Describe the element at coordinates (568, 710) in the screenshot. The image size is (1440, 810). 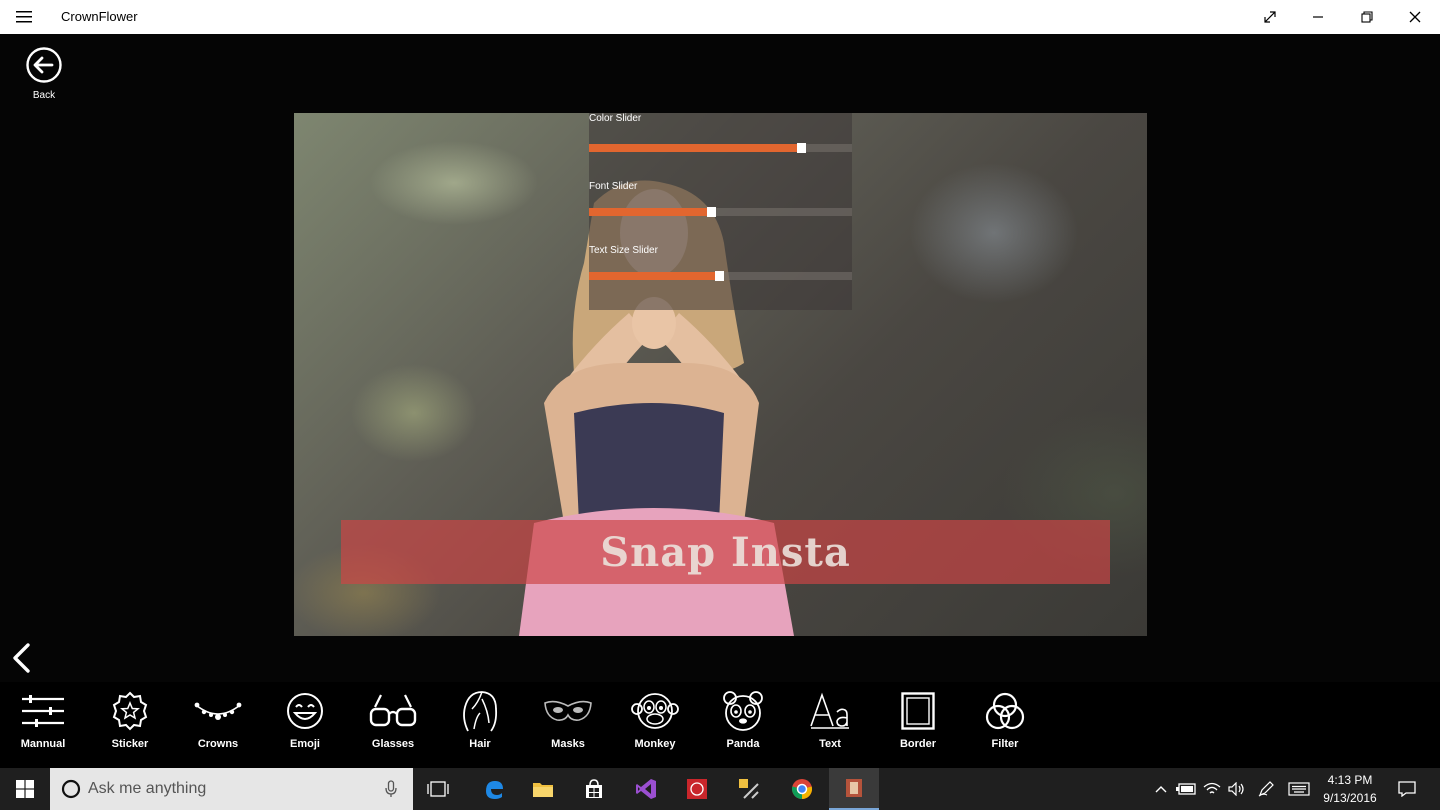
I see `mask-icon` at that location.